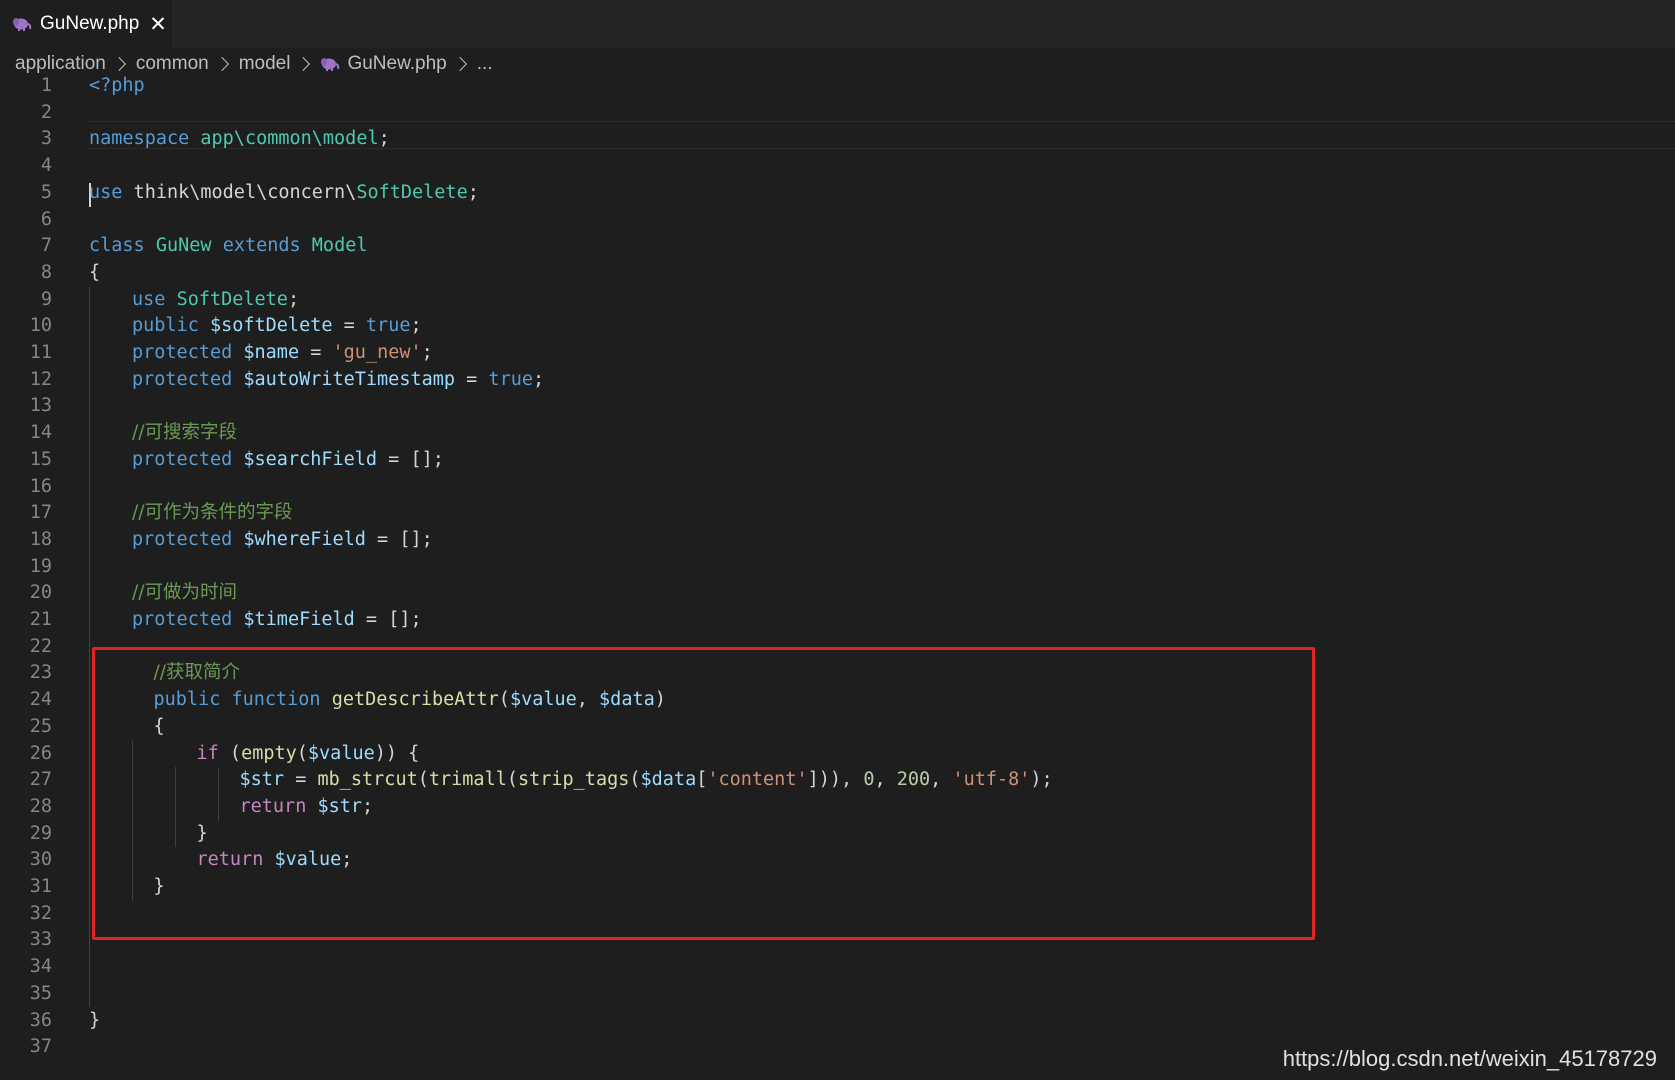  I want to click on code-line: 13, so click(837, 406).